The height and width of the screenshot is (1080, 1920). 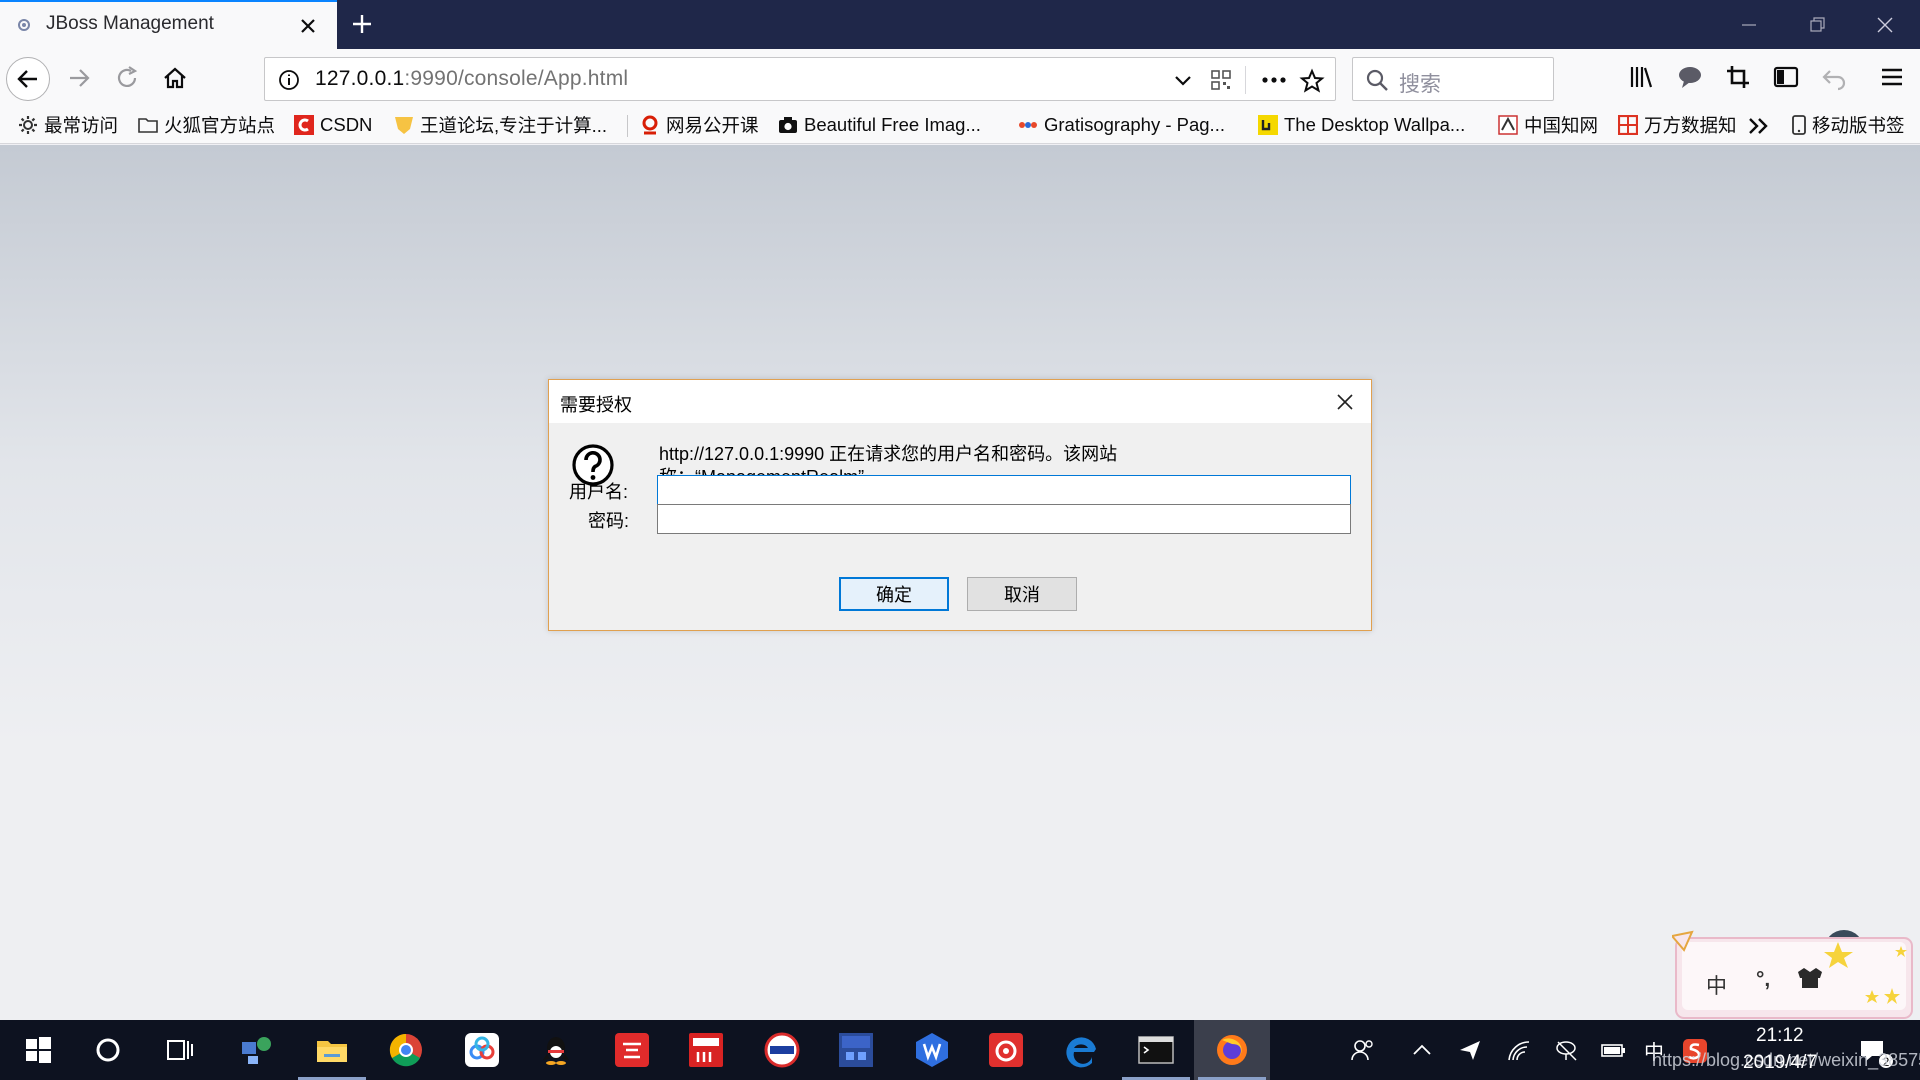 What do you see at coordinates (1780, 1036) in the screenshot?
I see `clock-time: 21:12` at bounding box center [1780, 1036].